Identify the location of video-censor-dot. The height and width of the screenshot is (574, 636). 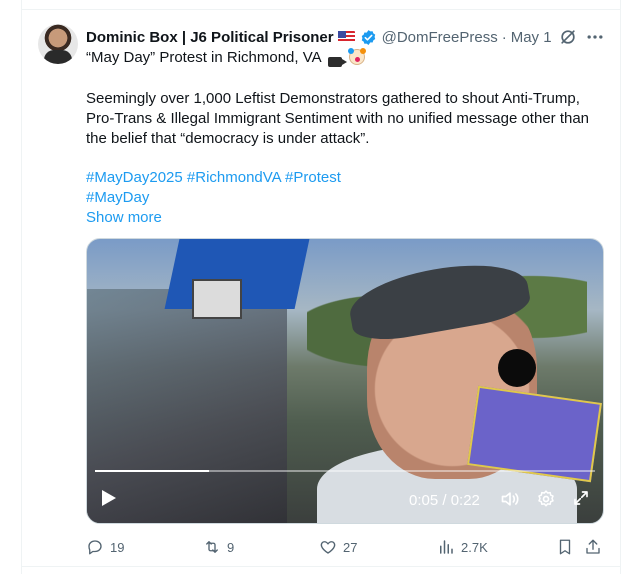
(517, 368).